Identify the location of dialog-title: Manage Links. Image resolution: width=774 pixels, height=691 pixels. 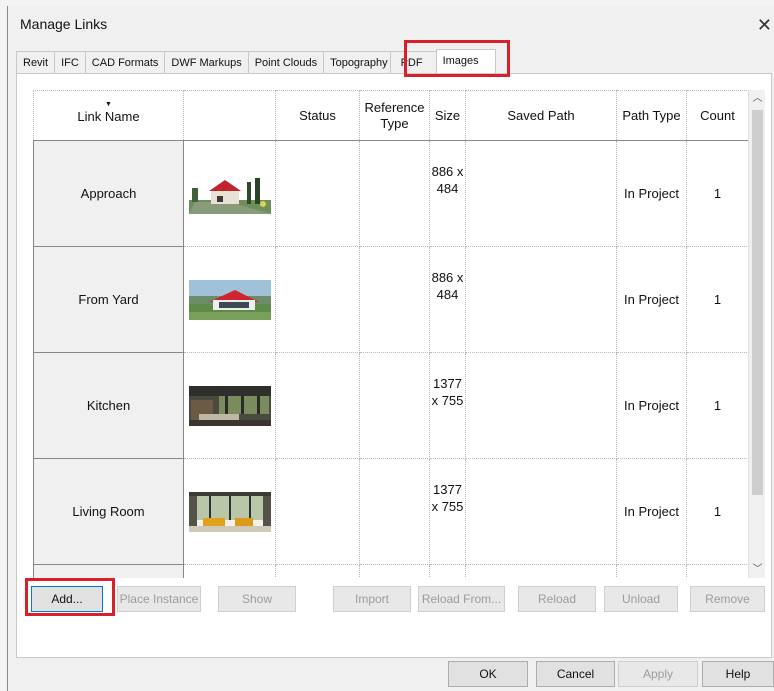
(64, 24).